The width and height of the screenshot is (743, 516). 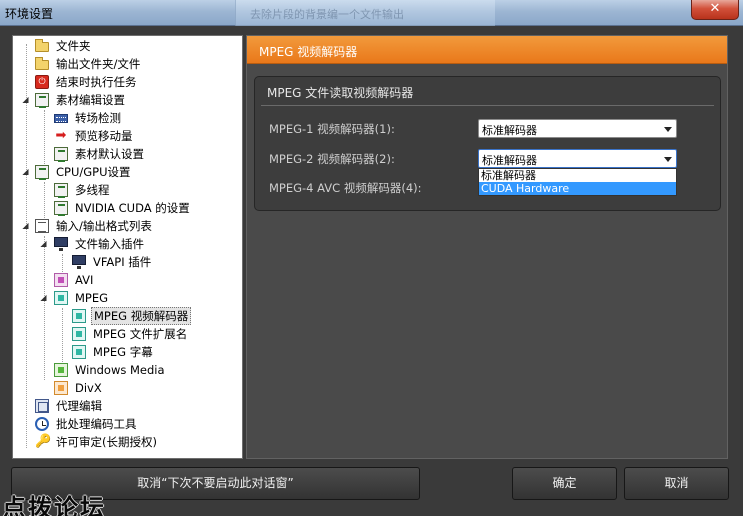 What do you see at coordinates (332, 129) in the screenshot?
I see `mpeg1-decoder-label: MPEG-1 视频解码器(1):` at bounding box center [332, 129].